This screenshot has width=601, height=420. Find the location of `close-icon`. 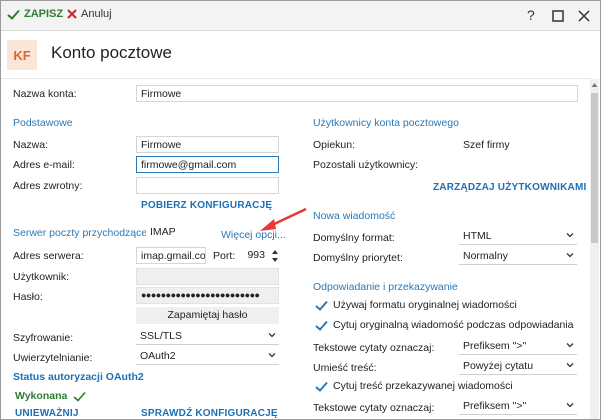

close-icon is located at coordinates (72, 14).